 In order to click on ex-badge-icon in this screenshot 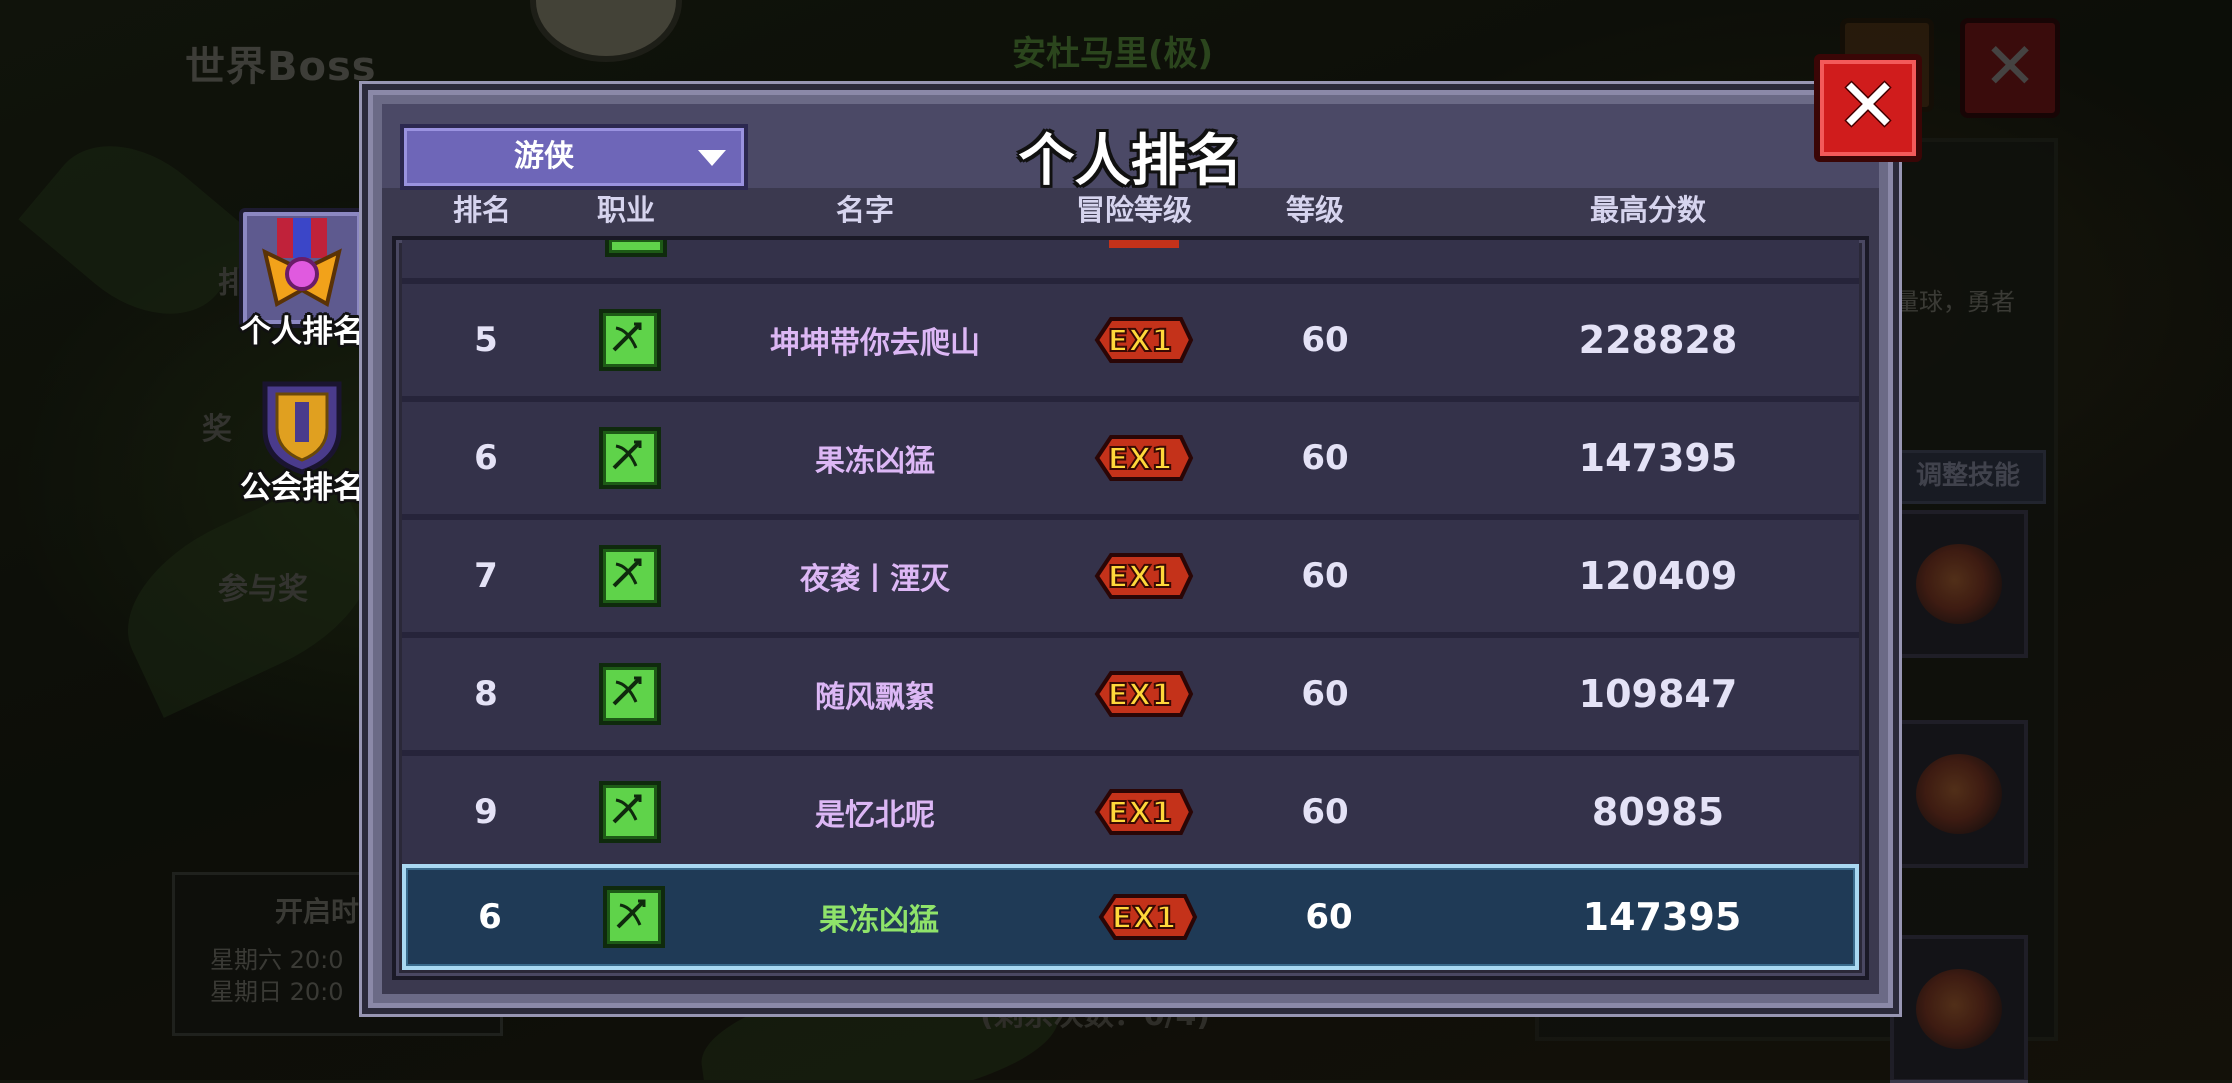, I will do `click(1144, 244)`.